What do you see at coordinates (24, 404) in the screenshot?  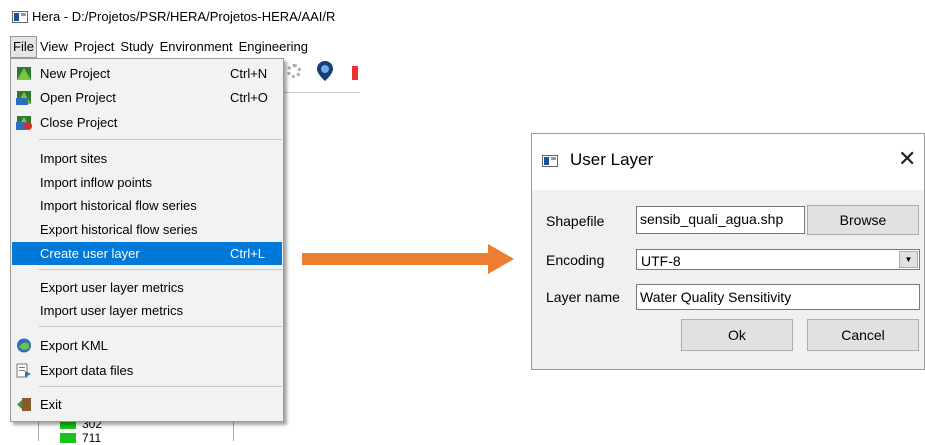 I see `exit-icon` at bounding box center [24, 404].